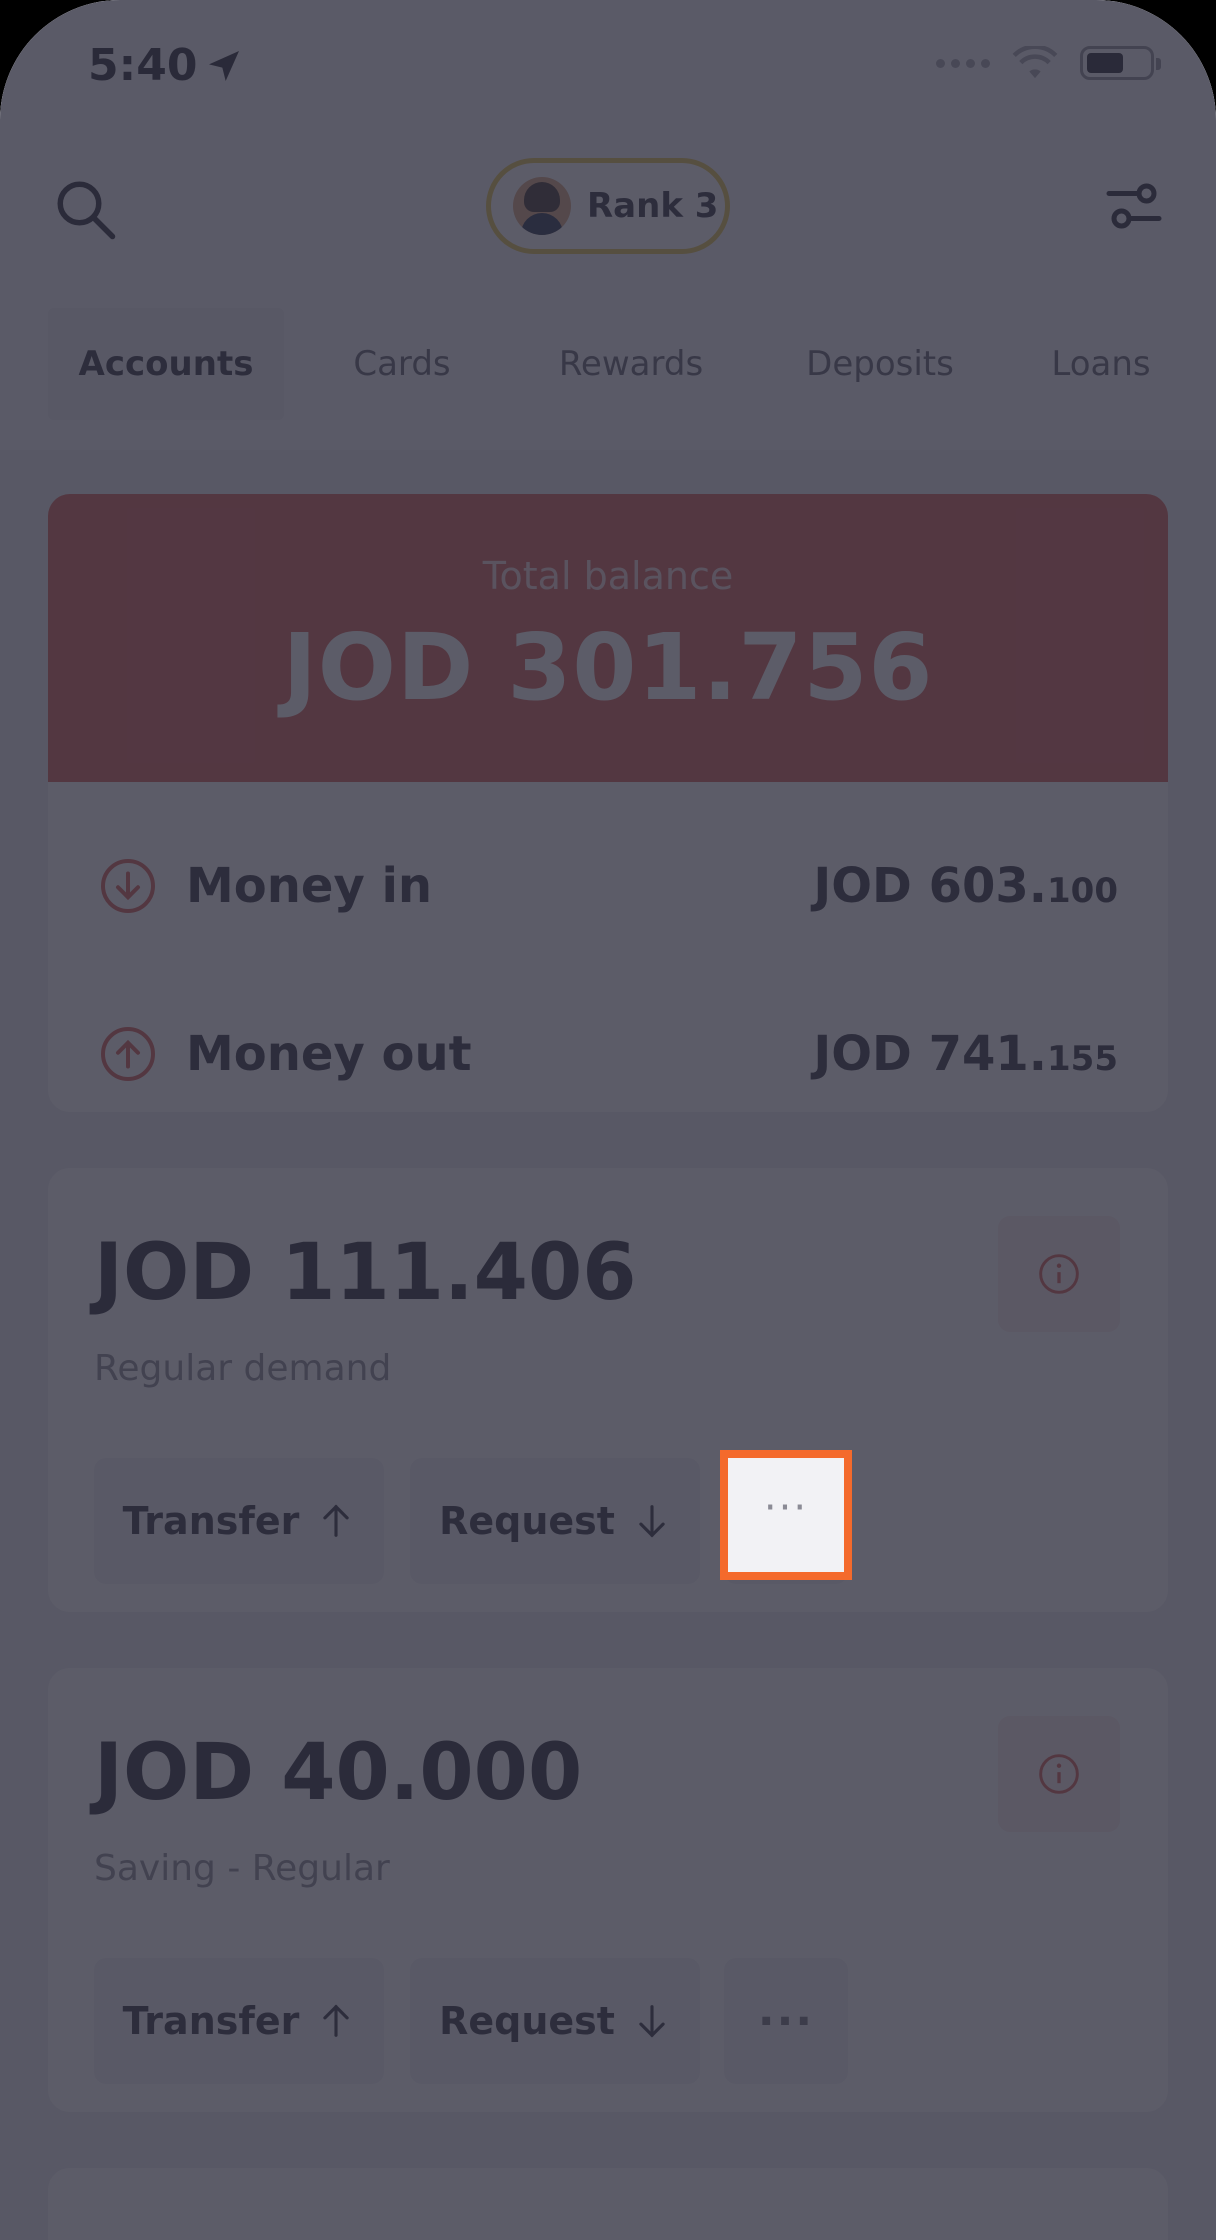  Describe the element at coordinates (85, 209) in the screenshot. I see `search-icon` at that location.